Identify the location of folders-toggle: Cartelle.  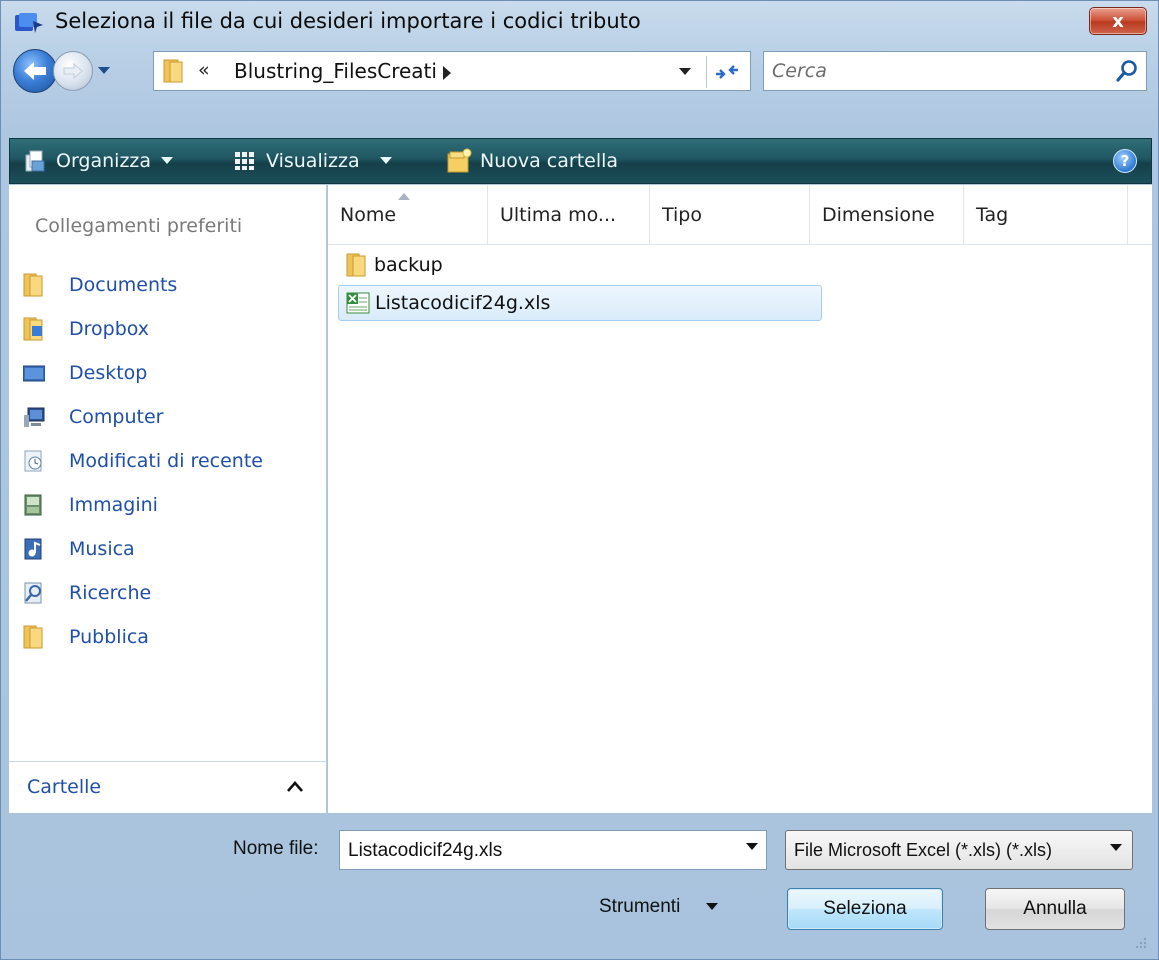
(167, 787).